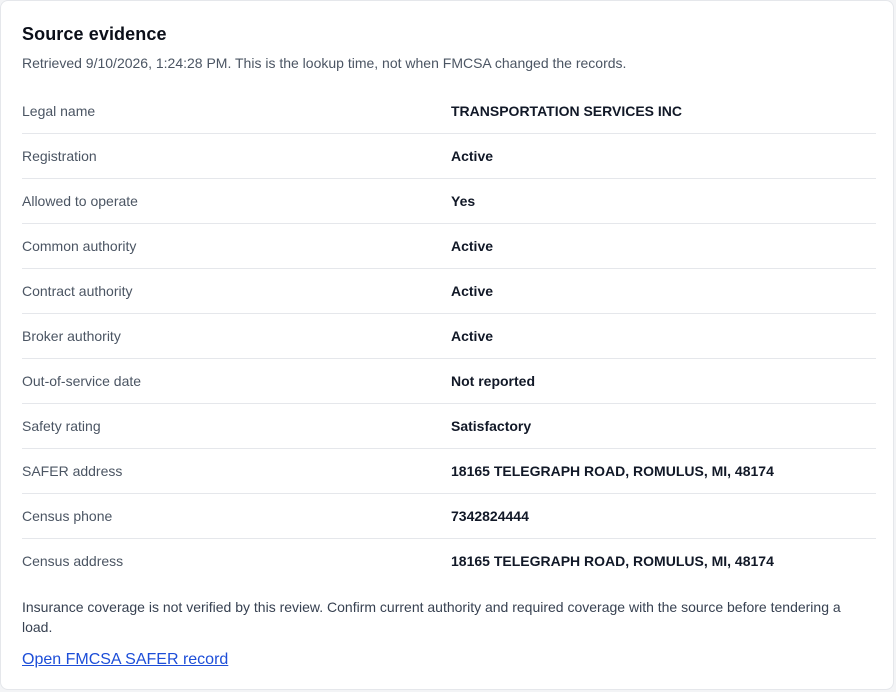 The image size is (896, 692). What do you see at coordinates (94, 34) in the screenshot?
I see `card-title: Source evidence` at bounding box center [94, 34].